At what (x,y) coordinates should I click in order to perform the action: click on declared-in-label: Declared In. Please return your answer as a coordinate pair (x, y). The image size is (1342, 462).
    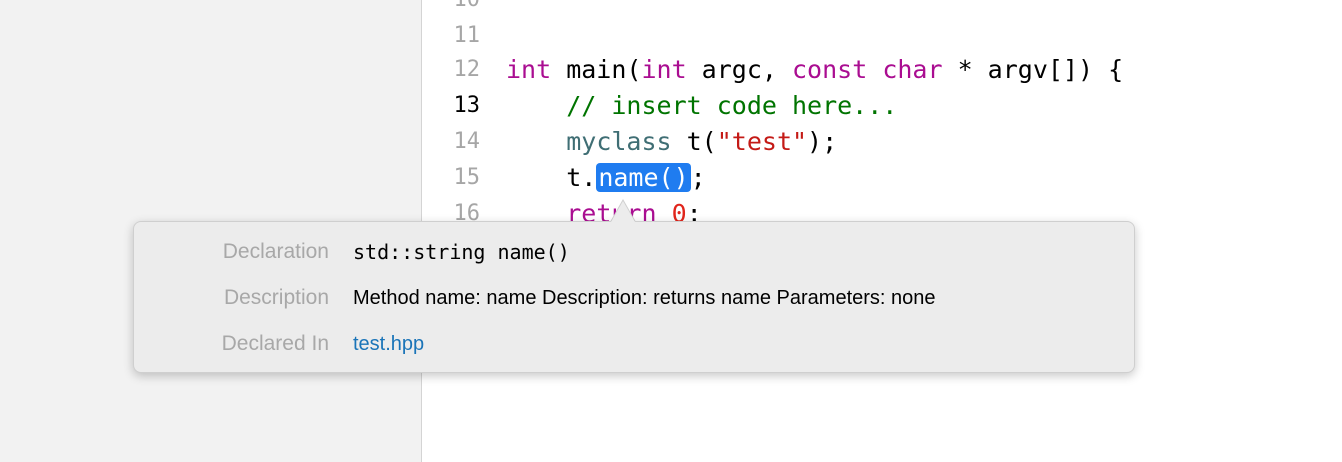
    Looking at the image, I should click on (275, 343).